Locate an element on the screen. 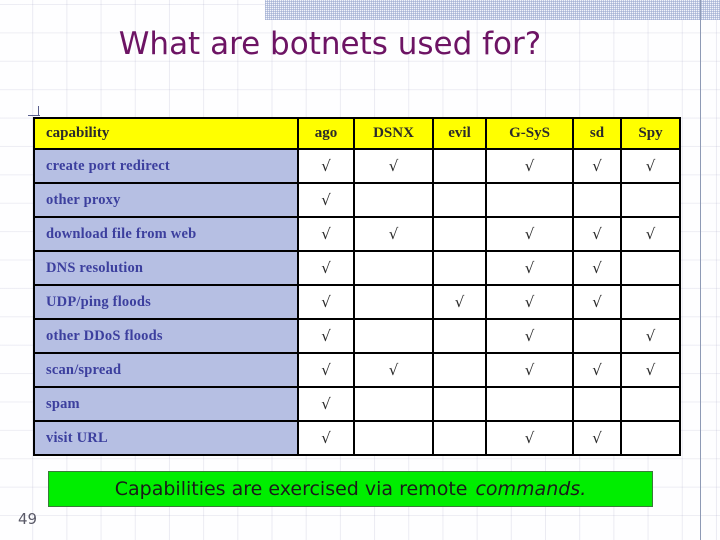  slide-number: 49 is located at coordinates (28, 519).